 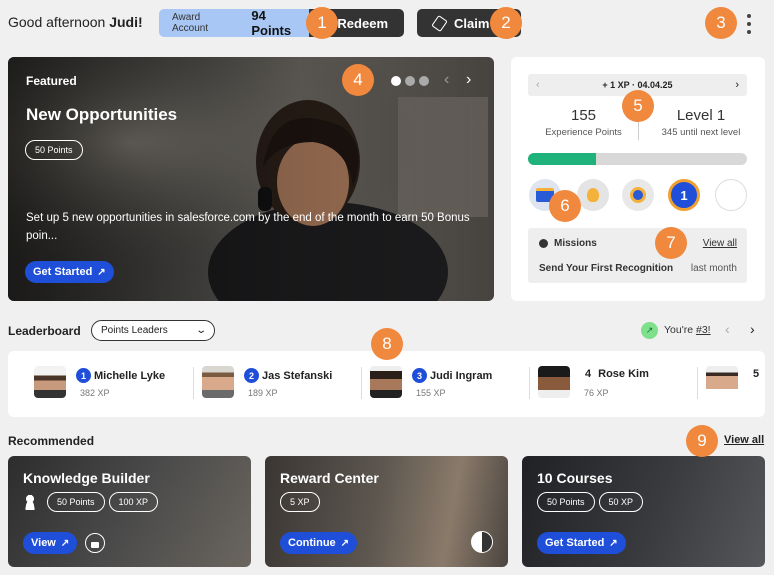 I want to click on ribbon-badge-icon, so click(x=638, y=195).